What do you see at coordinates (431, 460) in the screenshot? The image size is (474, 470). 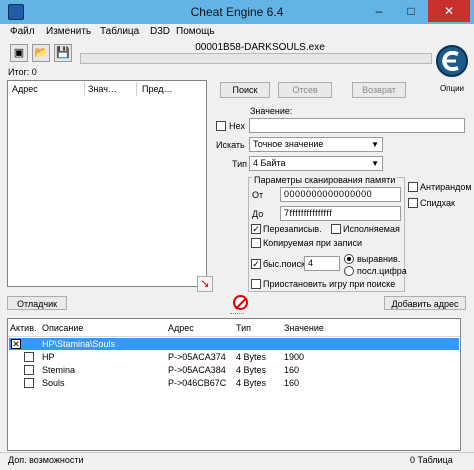 I see `table-extras-link: 0 Таблица` at bounding box center [431, 460].